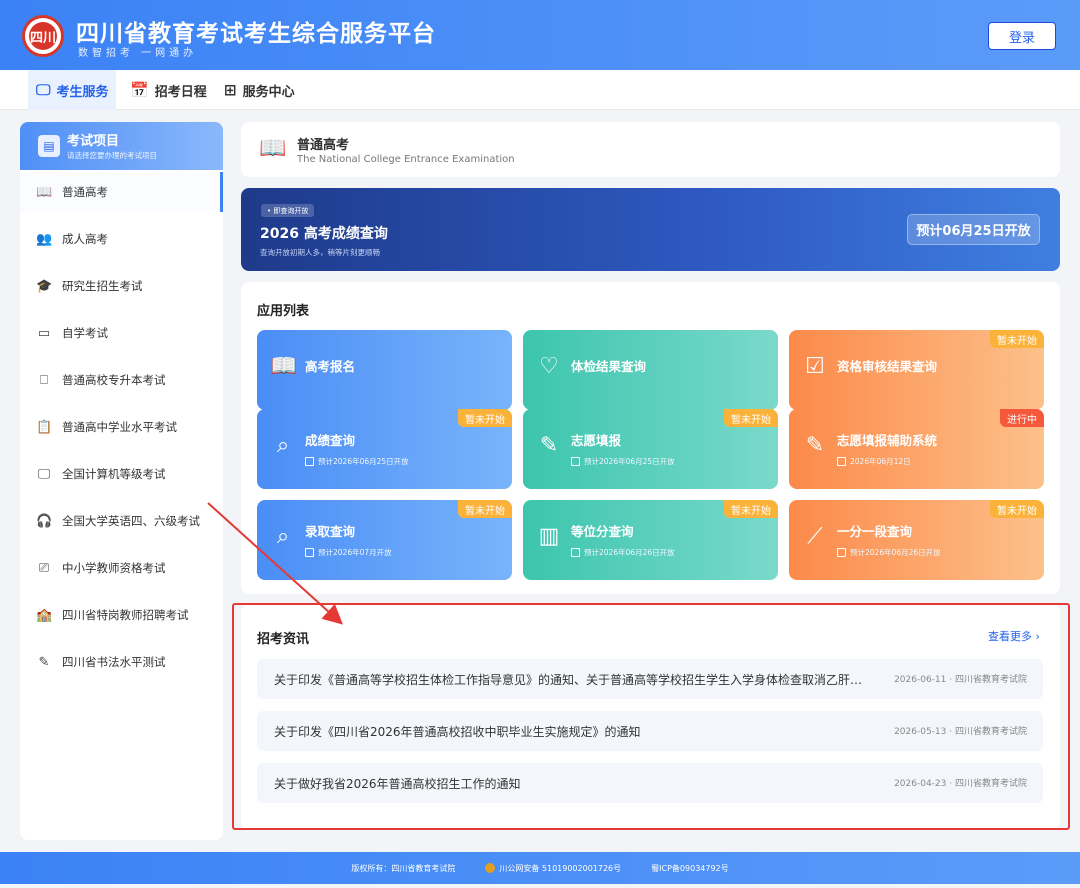 Image resolution: width=1080 pixels, height=888 pixels. What do you see at coordinates (288, 210) in the screenshot?
I see `banner-tag: • 即查询开放` at bounding box center [288, 210].